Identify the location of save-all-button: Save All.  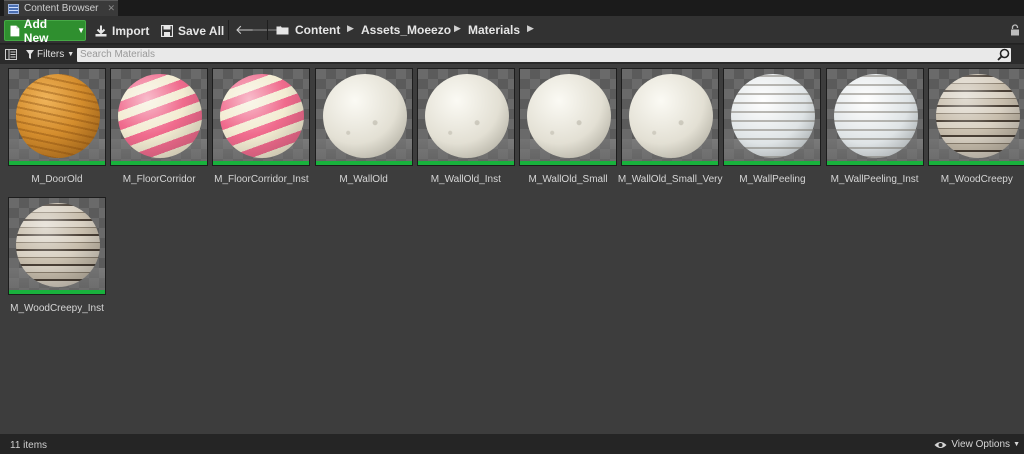
(192, 30).